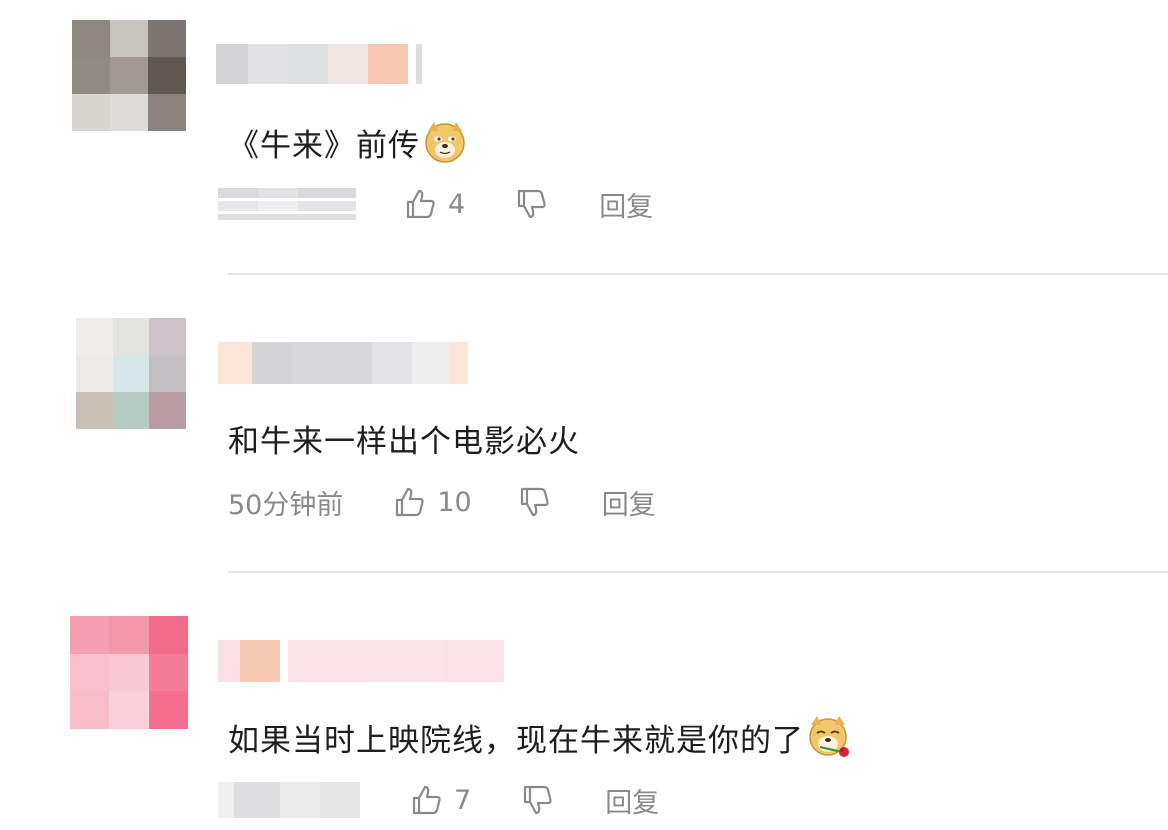 The width and height of the screenshot is (1168, 830). I want to click on comment-text: 和牛来一样出个电影必火, so click(404, 438).